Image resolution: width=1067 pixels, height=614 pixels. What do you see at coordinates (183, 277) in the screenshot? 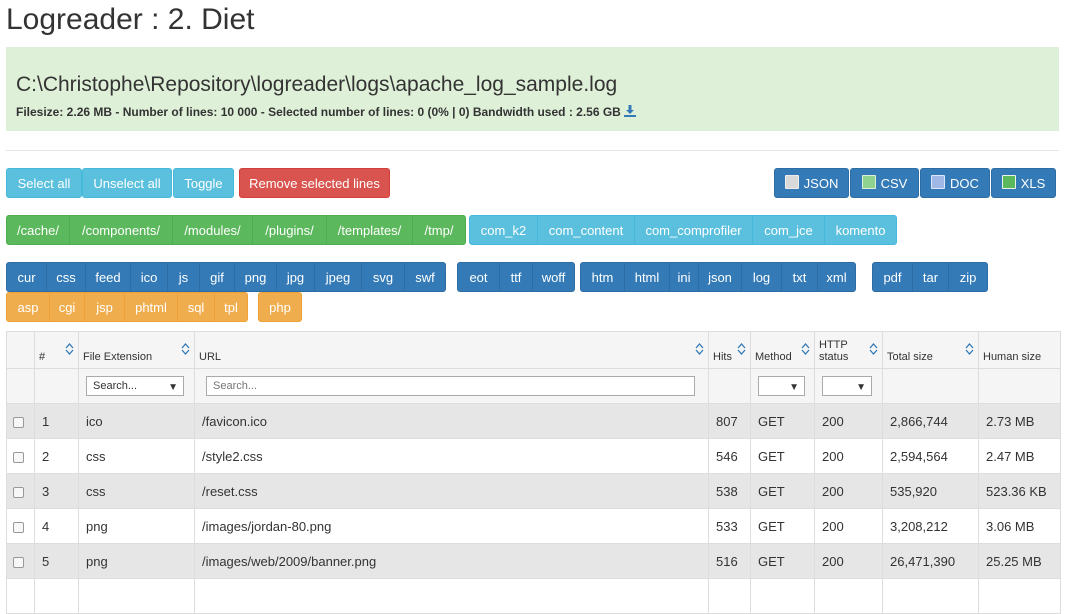
I see `filter-ext-js: js` at bounding box center [183, 277].